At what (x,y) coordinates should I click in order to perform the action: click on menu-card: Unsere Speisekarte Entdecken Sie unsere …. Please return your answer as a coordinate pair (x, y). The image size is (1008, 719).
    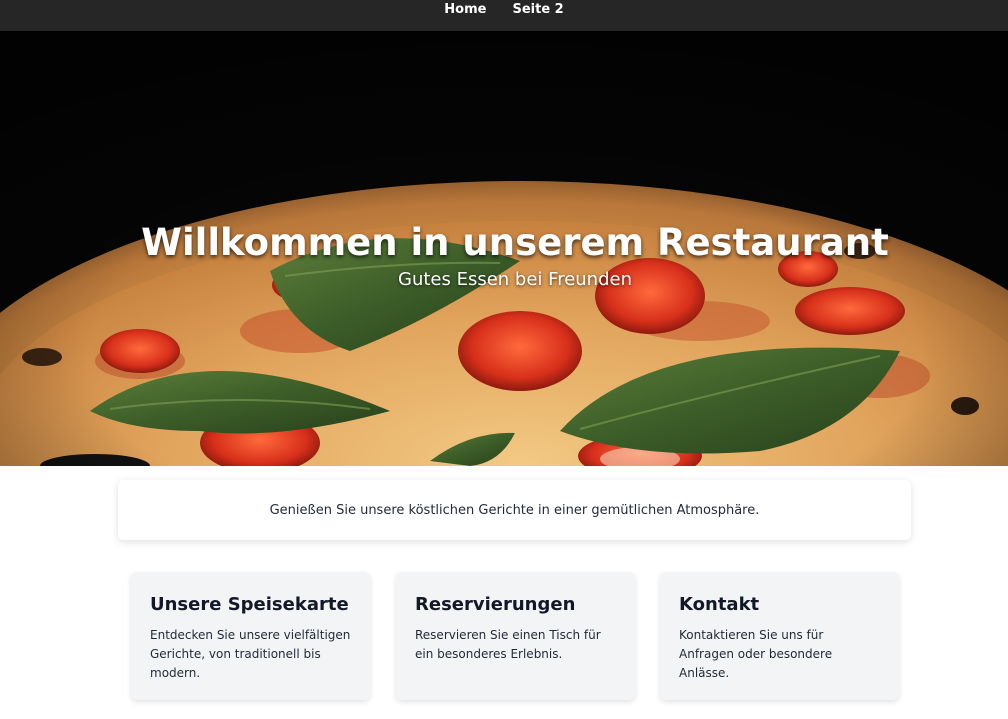
    Looking at the image, I should click on (250, 636).